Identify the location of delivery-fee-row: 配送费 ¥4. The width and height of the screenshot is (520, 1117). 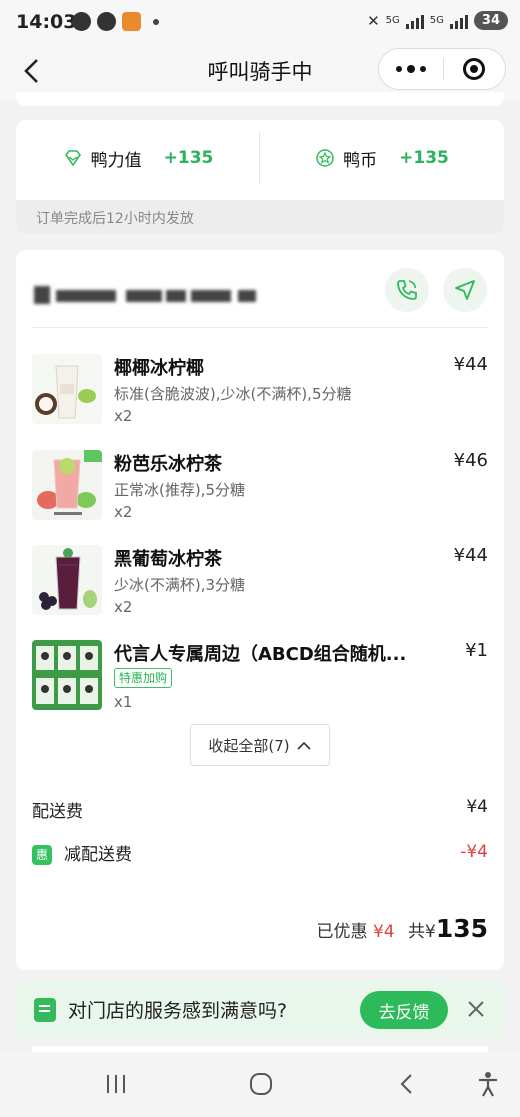
(260, 809).